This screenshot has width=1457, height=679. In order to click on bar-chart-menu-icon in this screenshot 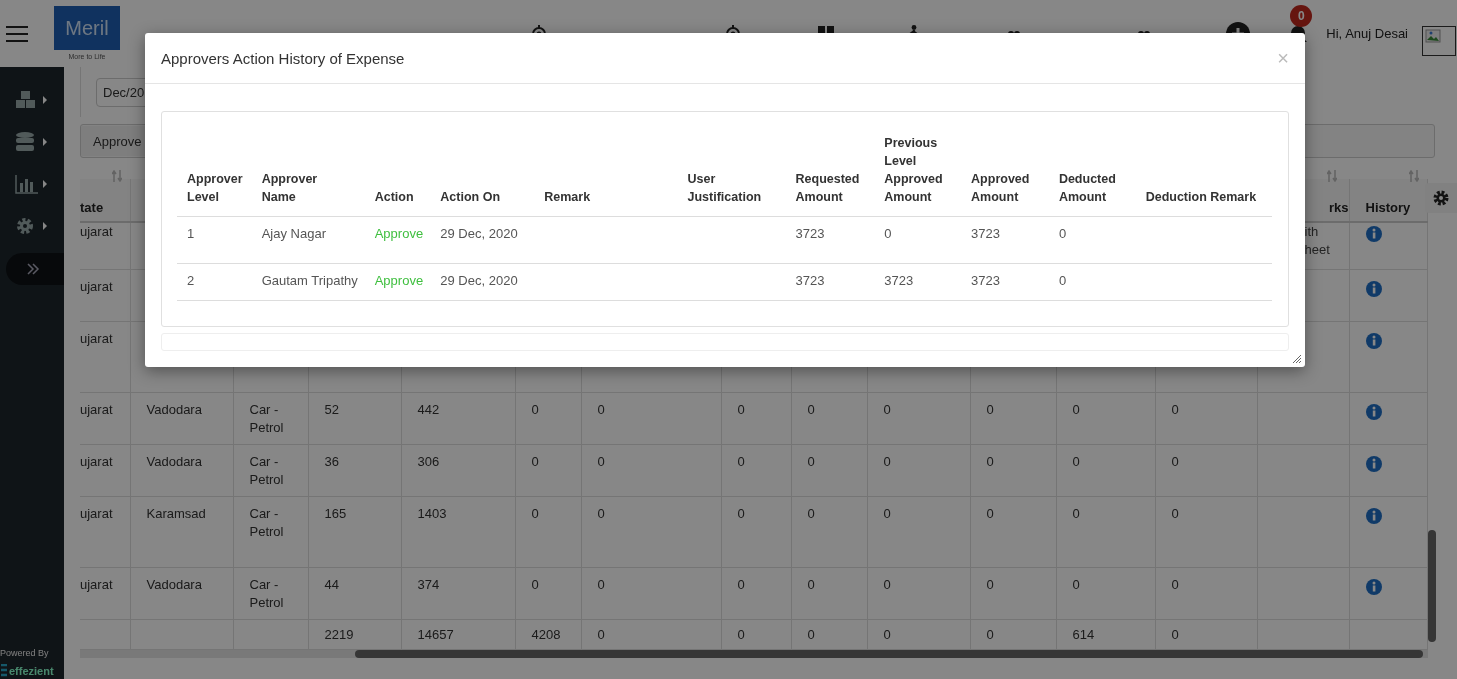, I will do `click(32, 184)`.